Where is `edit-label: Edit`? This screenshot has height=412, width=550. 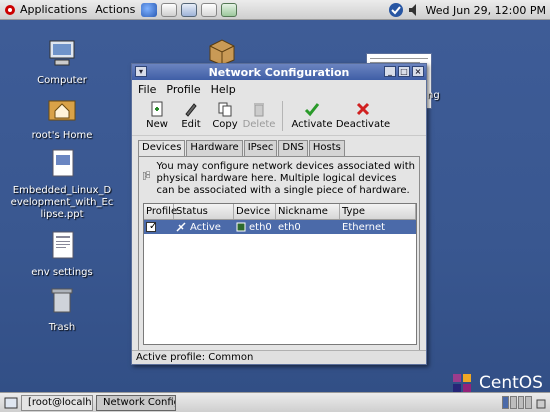 edit-label: Edit is located at coordinates (191, 124).